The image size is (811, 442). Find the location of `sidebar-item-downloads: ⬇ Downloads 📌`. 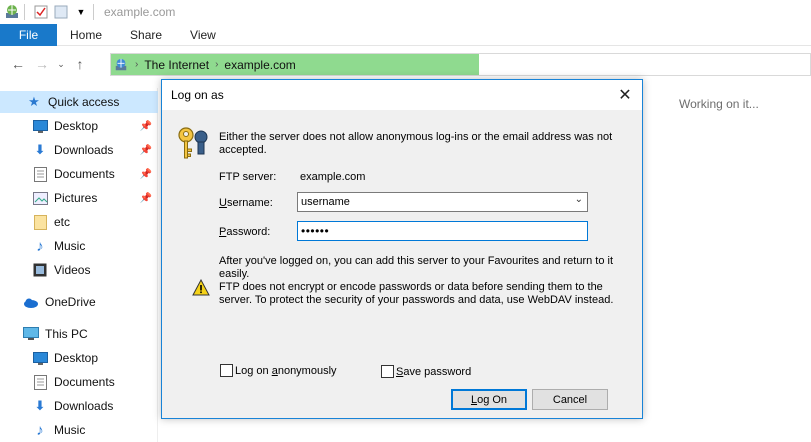

sidebar-item-downloads: ⬇ Downloads 📌 is located at coordinates (79, 150).